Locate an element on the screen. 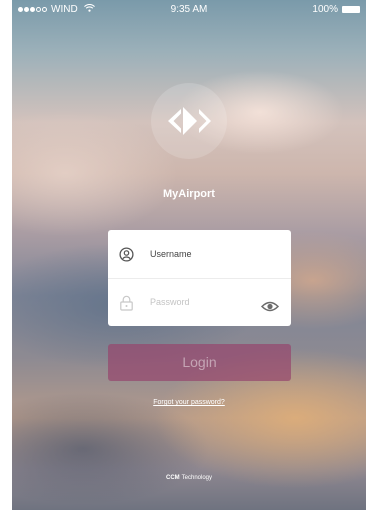 The image size is (378, 510). show-password-eye-icon is located at coordinates (270, 306).